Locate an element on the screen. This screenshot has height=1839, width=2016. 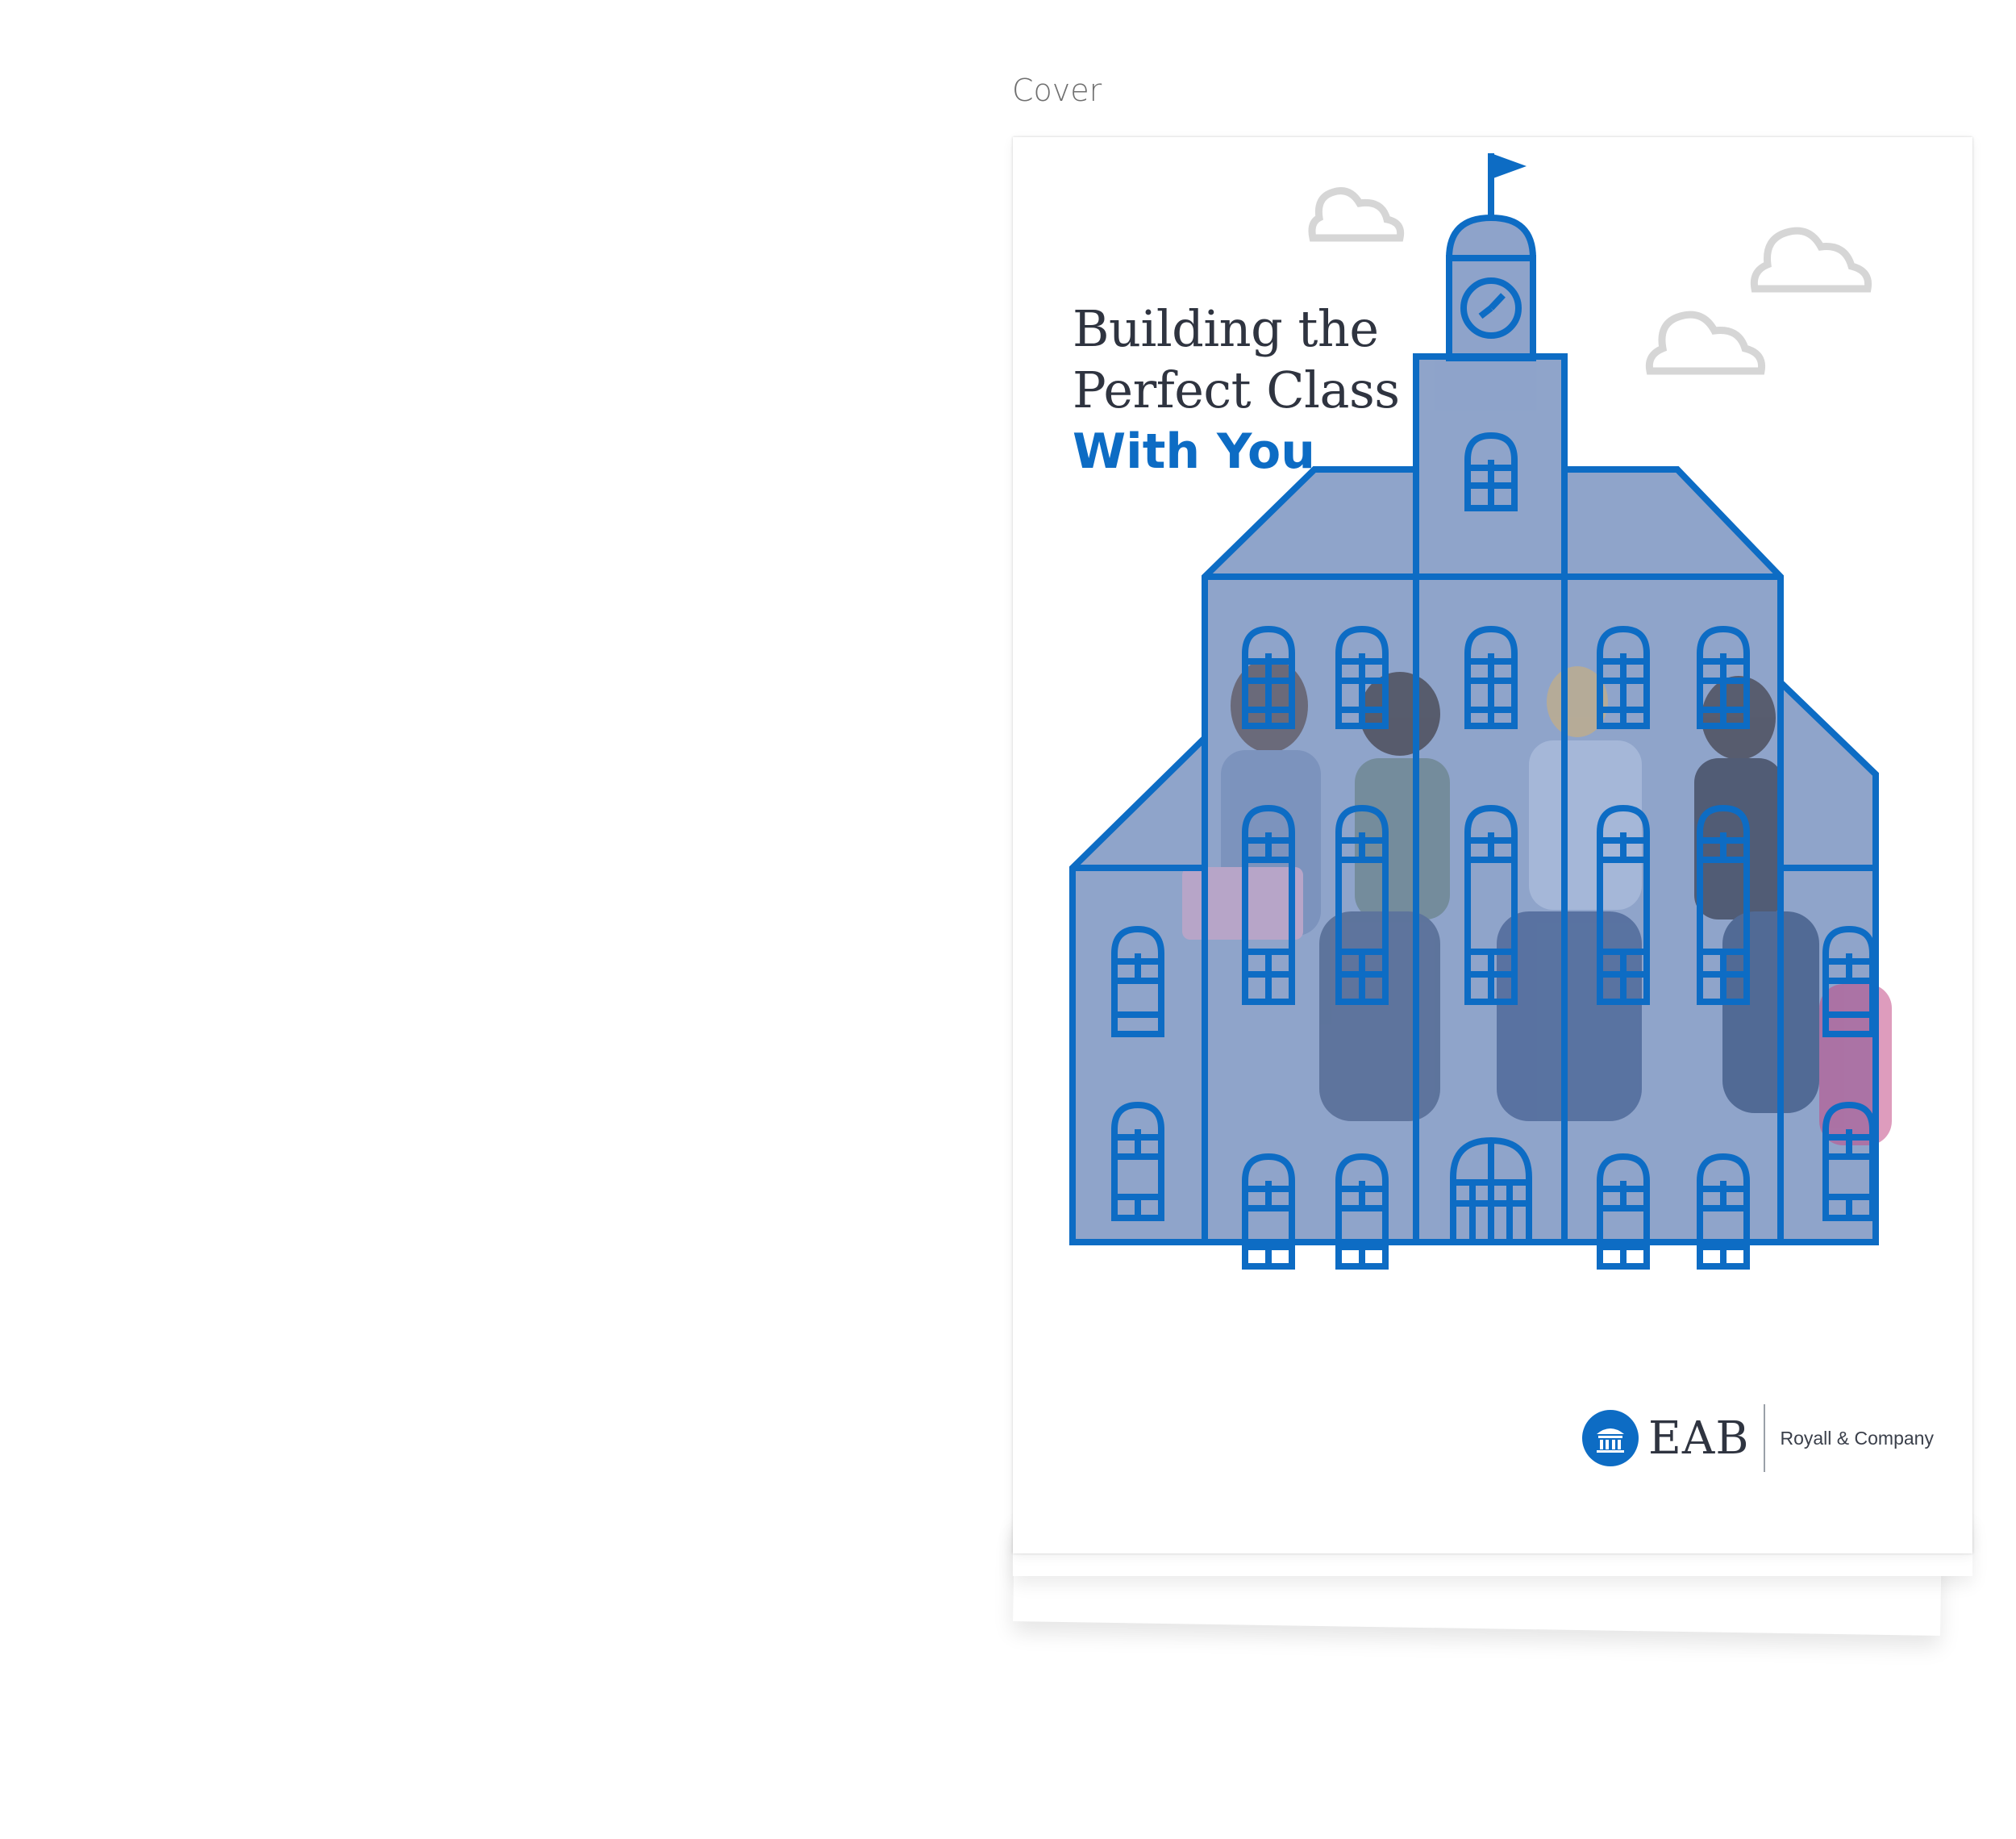
cover-caption: Cover is located at coordinates (1057, 90).